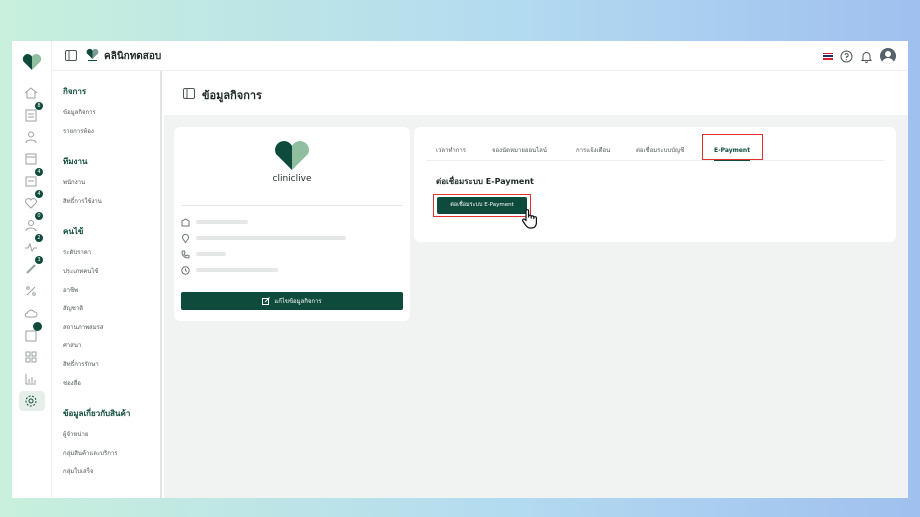  What do you see at coordinates (111, 435) in the screenshot?
I see `menu-item-supplier: ผู้จำหน่าย` at bounding box center [111, 435].